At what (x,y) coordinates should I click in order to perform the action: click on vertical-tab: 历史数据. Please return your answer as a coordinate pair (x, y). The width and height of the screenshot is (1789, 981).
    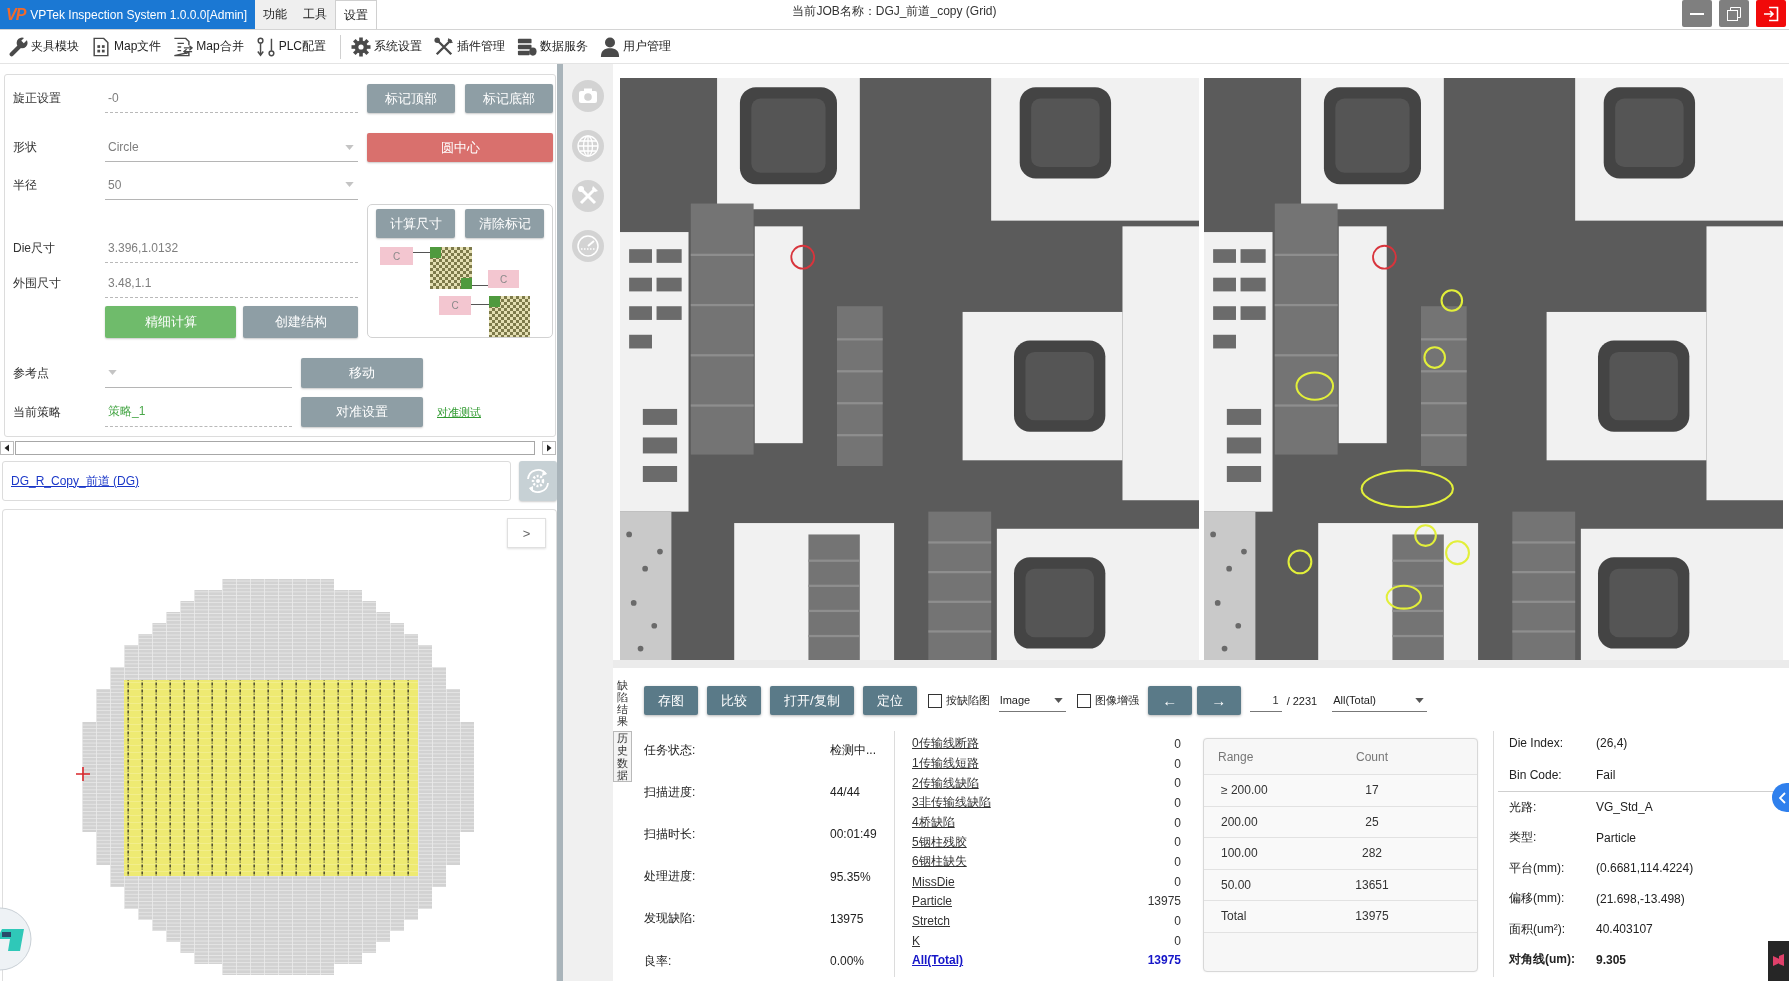
    Looking at the image, I should click on (622, 756).